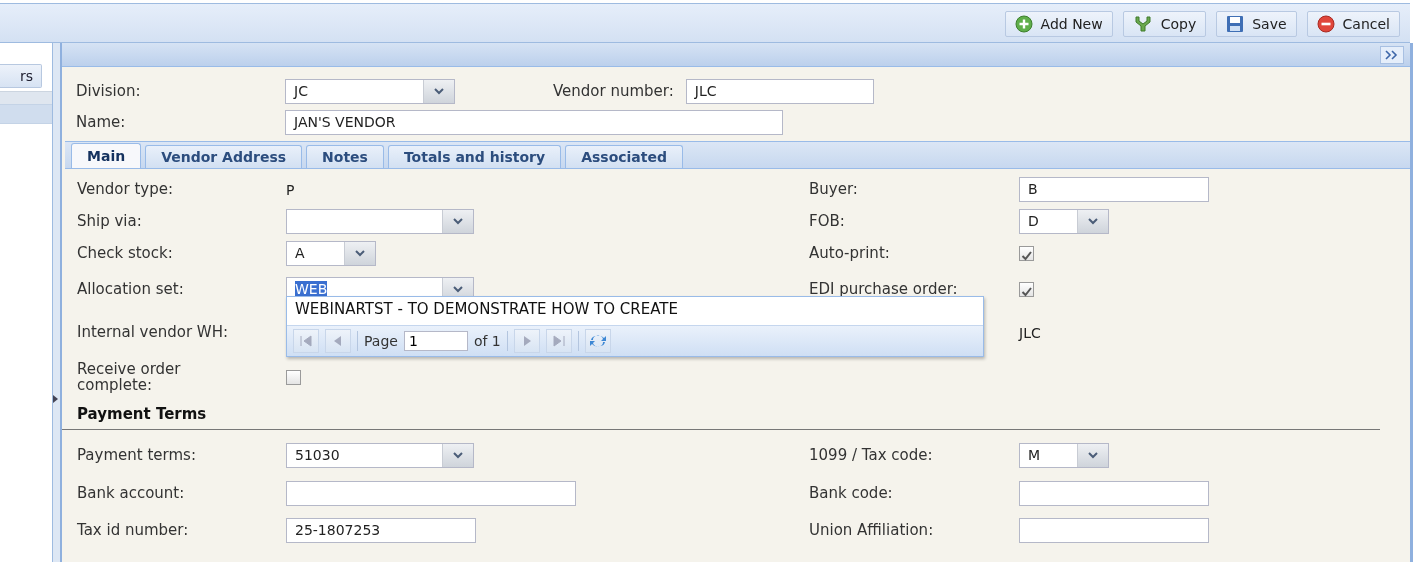 The height and width of the screenshot is (563, 1419). What do you see at coordinates (126, 189) in the screenshot?
I see `field-label: Vendor type:` at bounding box center [126, 189].